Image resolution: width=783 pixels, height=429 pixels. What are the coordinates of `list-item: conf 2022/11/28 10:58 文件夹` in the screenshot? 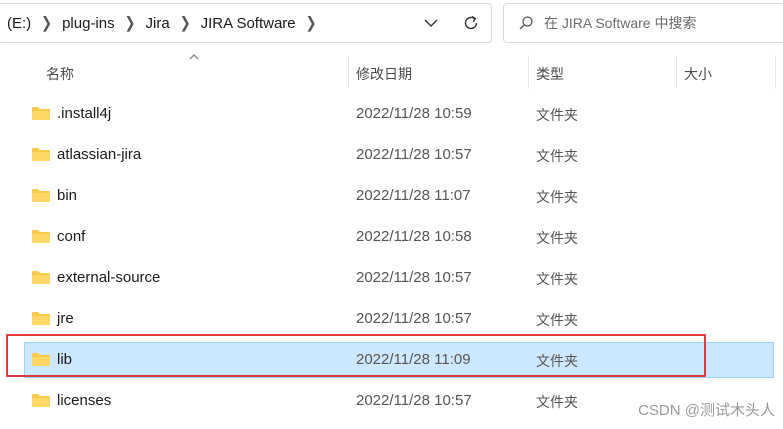 It's located at (391, 237).